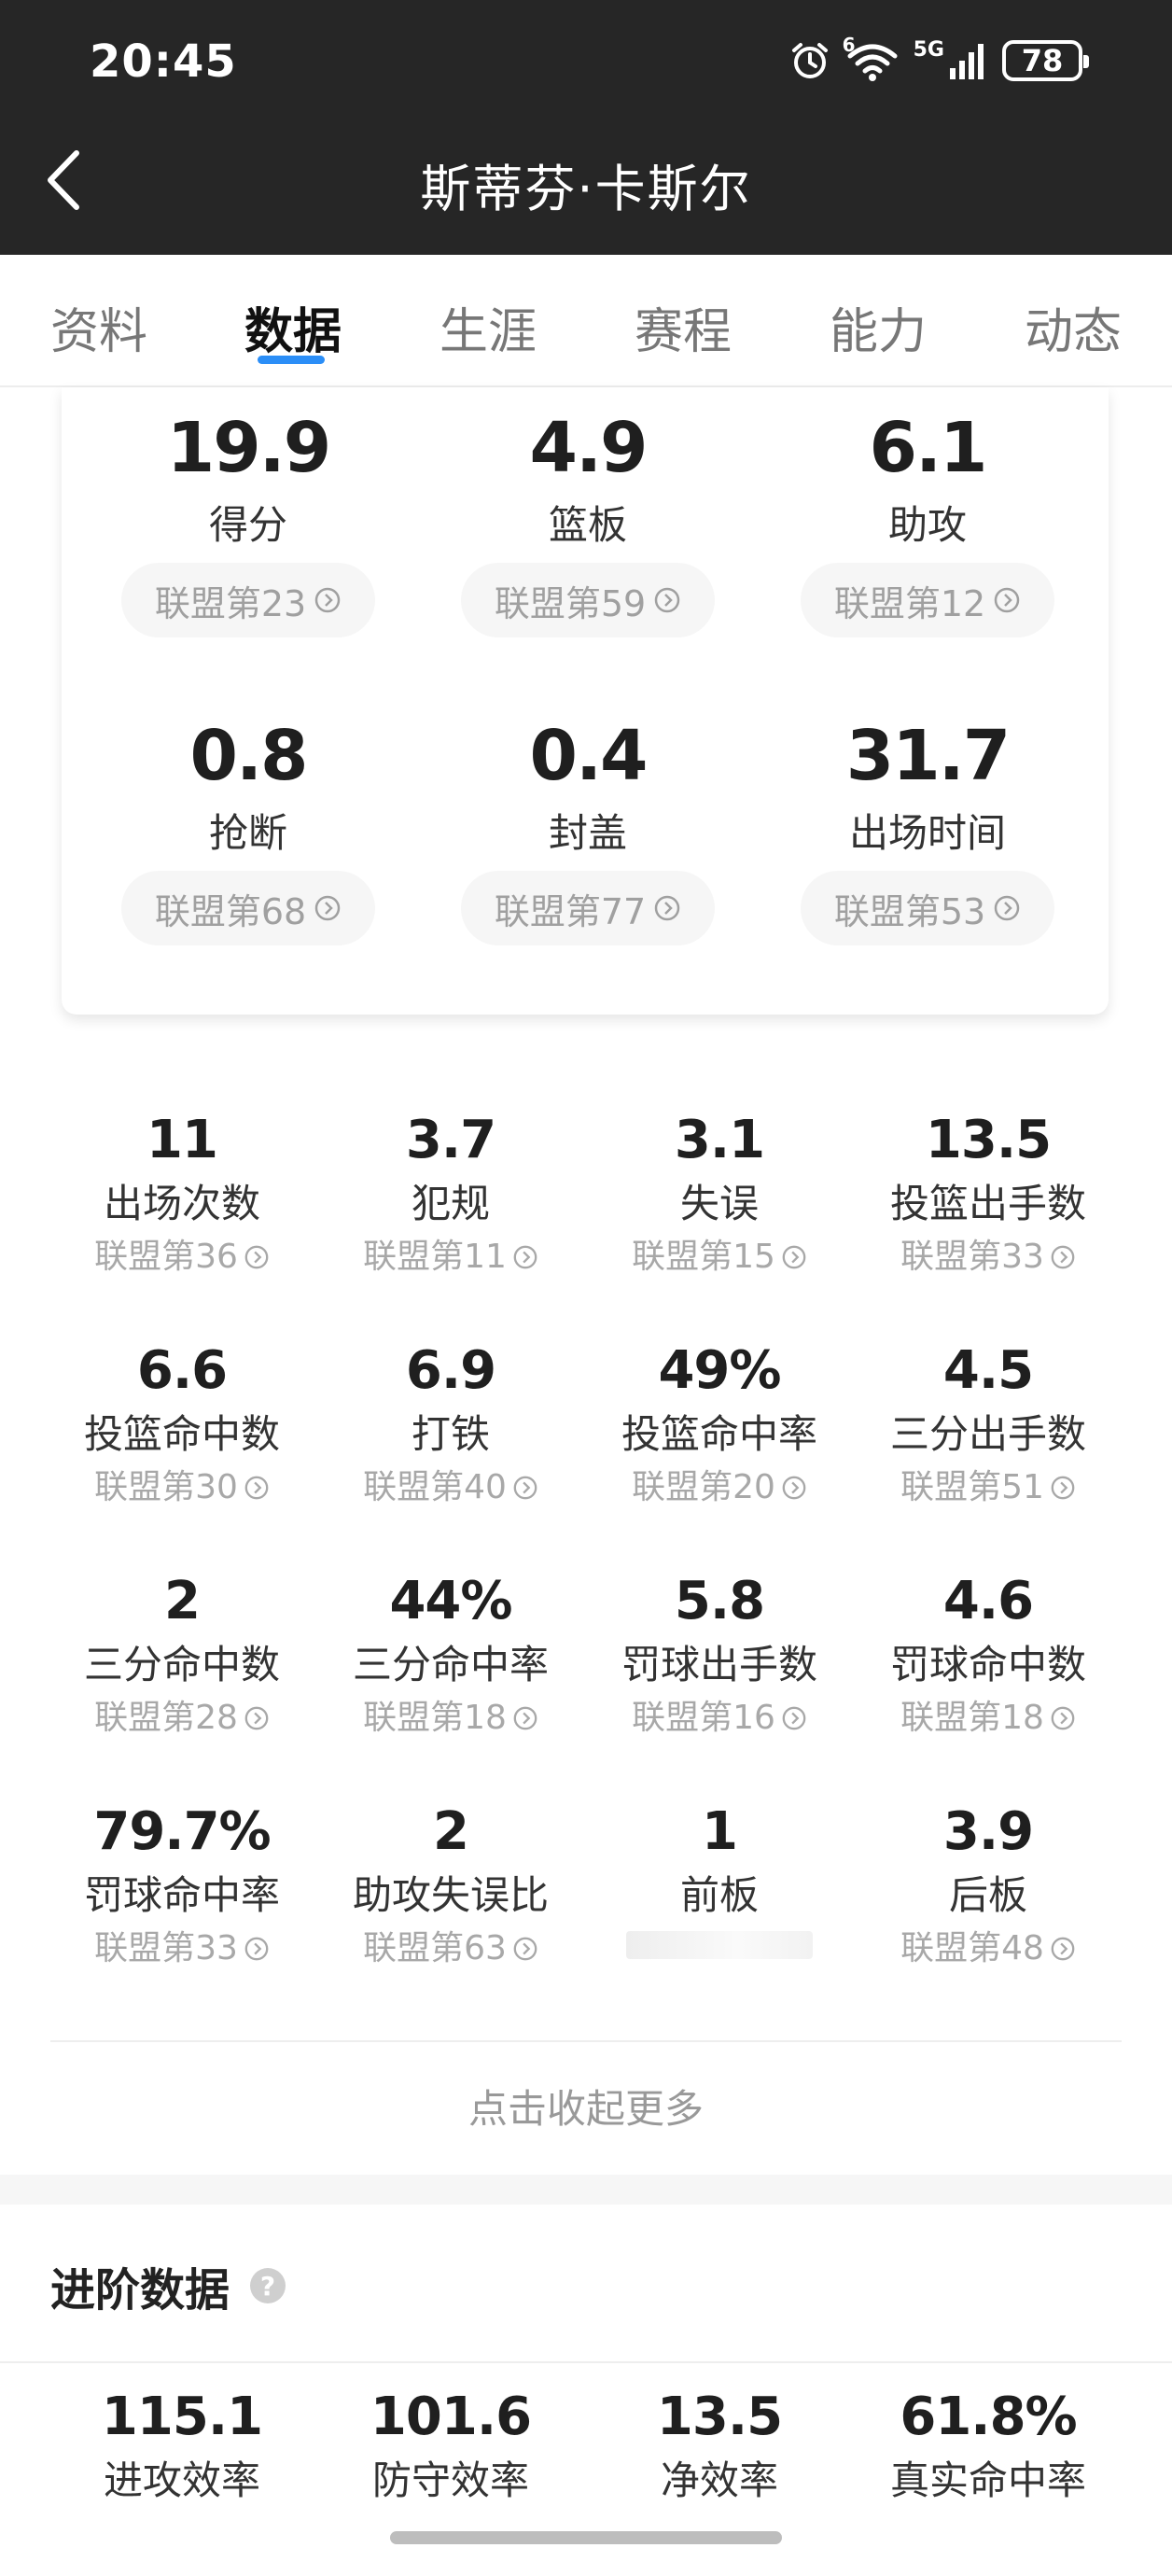  What do you see at coordinates (587, 525) in the screenshot?
I see `stat-label: 篮板` at bounding box center [587, 525].